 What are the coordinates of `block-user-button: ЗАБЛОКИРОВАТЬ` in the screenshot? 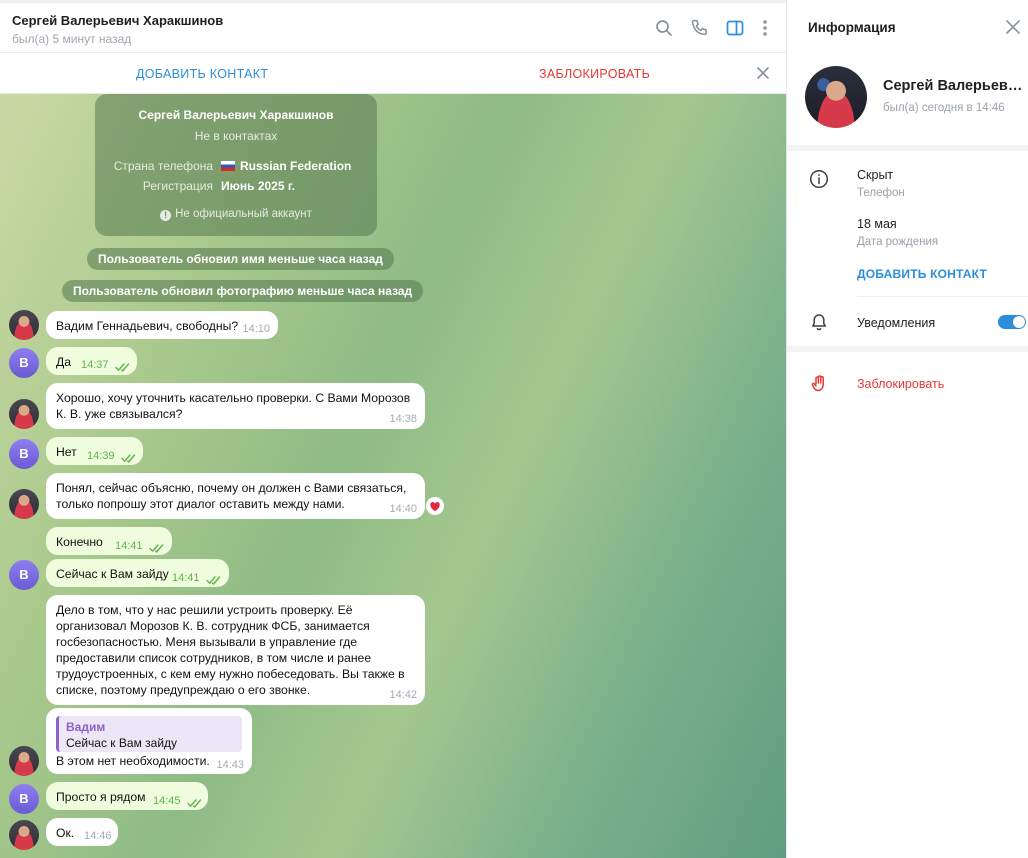 It's located at (594, 74).